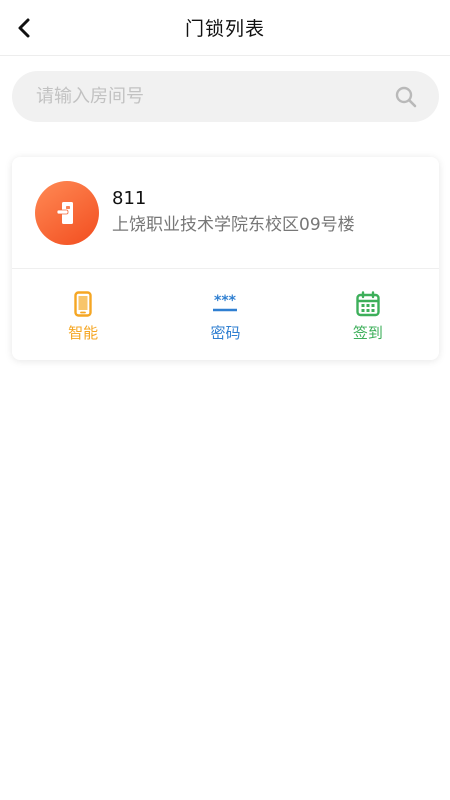 The image size is (450, 800). I want to click on search-bar, so click(225, 96).